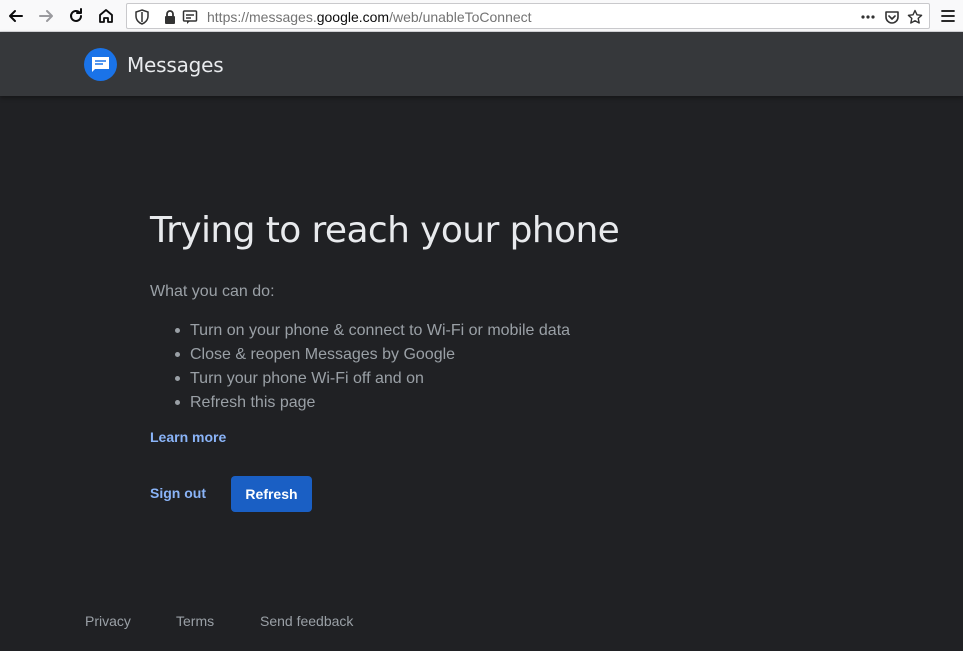  What do you see at coordinates (106, 16) in the screenshot?
I see `home-icon` at bounding box center [106, 16].